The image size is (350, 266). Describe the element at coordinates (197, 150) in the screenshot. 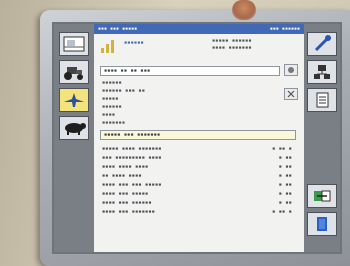

I see `summary-row: ▪▪▪▪▪ ▪▪▪▪ ▪▪▪▪▪▪▪ ▪ ▪▪ ▪` at that location.